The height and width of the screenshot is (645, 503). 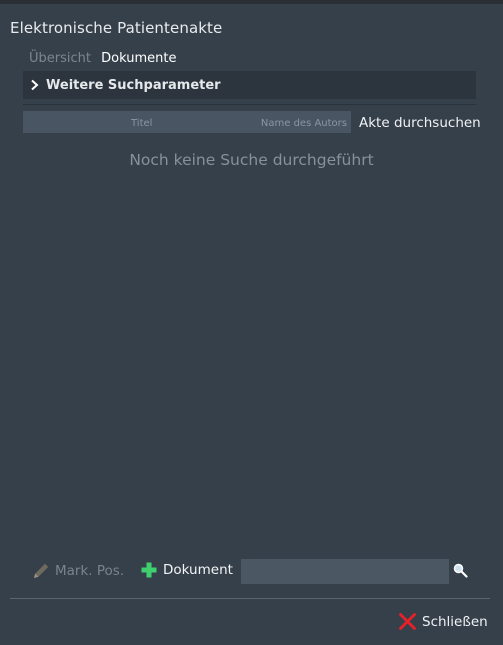 I want to click on window-title: Elektronische Patientenakte, so click(x=116, y=28).